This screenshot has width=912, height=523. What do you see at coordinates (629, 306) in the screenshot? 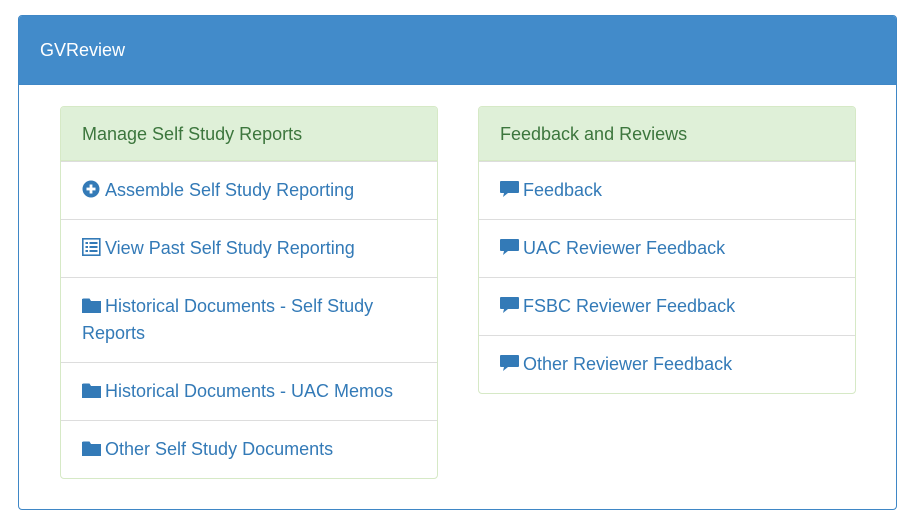
I see `fsbc-reviewer-feedback-label: FSBC Reviewer Feedback` at bounding box center [629, 306].